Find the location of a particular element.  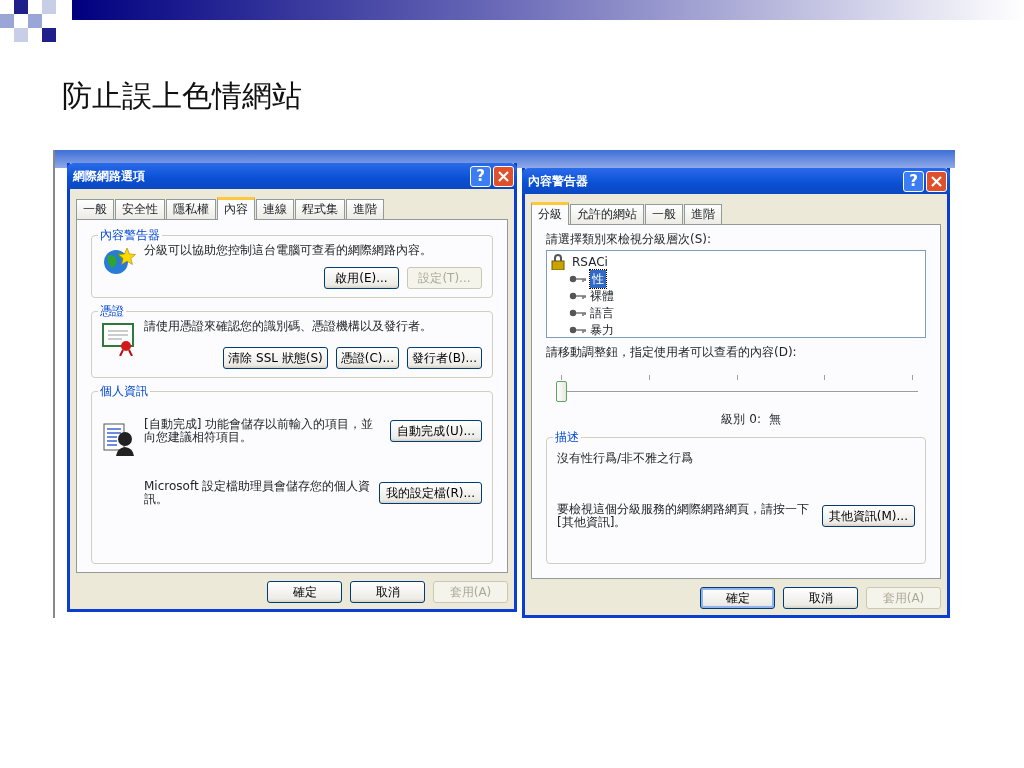

window-title: 內容警告器 is located at coordinates (558, 181).